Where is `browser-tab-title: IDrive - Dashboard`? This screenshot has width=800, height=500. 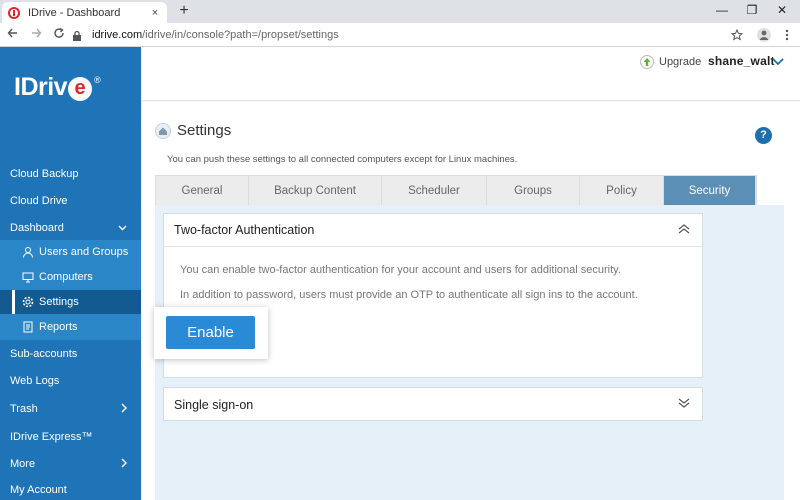 browser-tab-title: IDrive - Dashboard is located at coordinates (74, 12).